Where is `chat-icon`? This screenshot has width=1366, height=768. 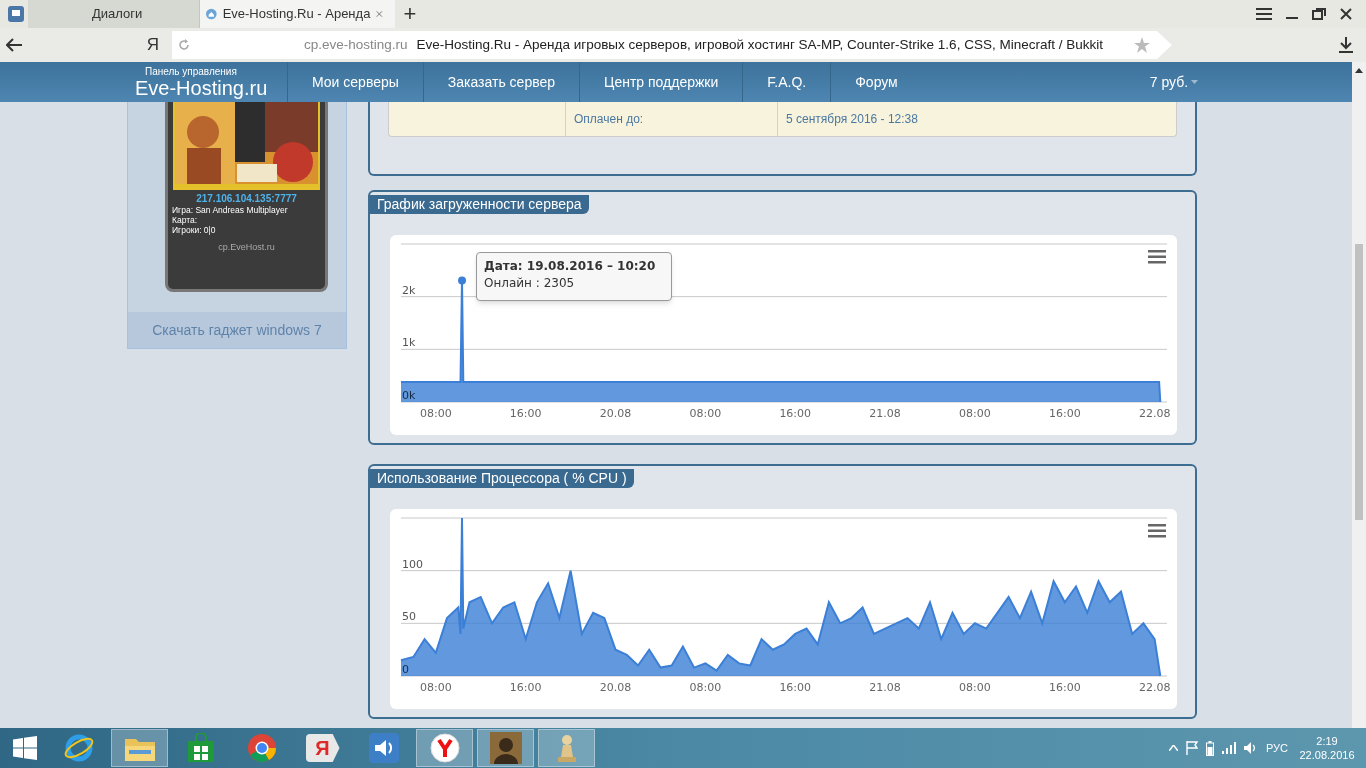
chat-icon is located at coordinates (16, 14).